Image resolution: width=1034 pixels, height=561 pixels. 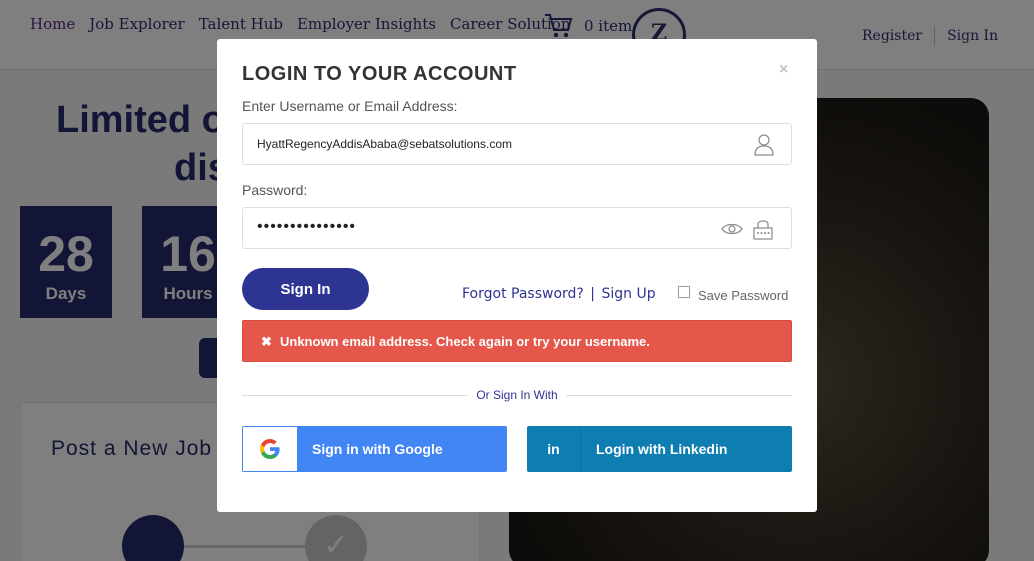 I want to click on or-sign-in-with: Or Sign In With, so click(x=517, y=395).